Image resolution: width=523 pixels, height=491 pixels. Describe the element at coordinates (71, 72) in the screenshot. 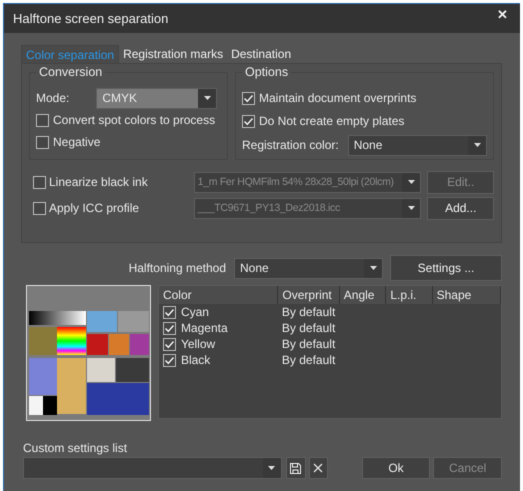

I see `group-title: Conversion` at that location.